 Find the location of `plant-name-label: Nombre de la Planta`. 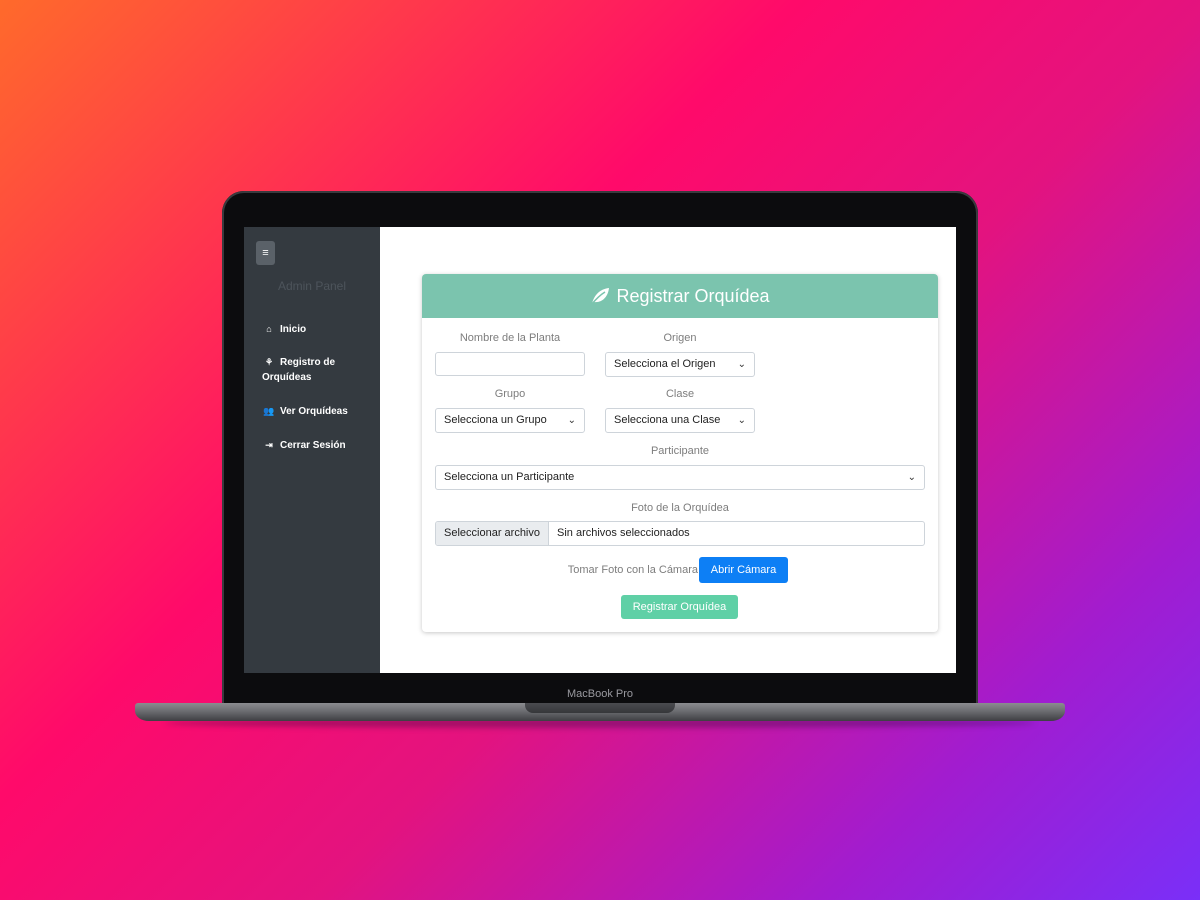

plant-name-label: Nombre de la Planta is located at coordinates (510, 338).